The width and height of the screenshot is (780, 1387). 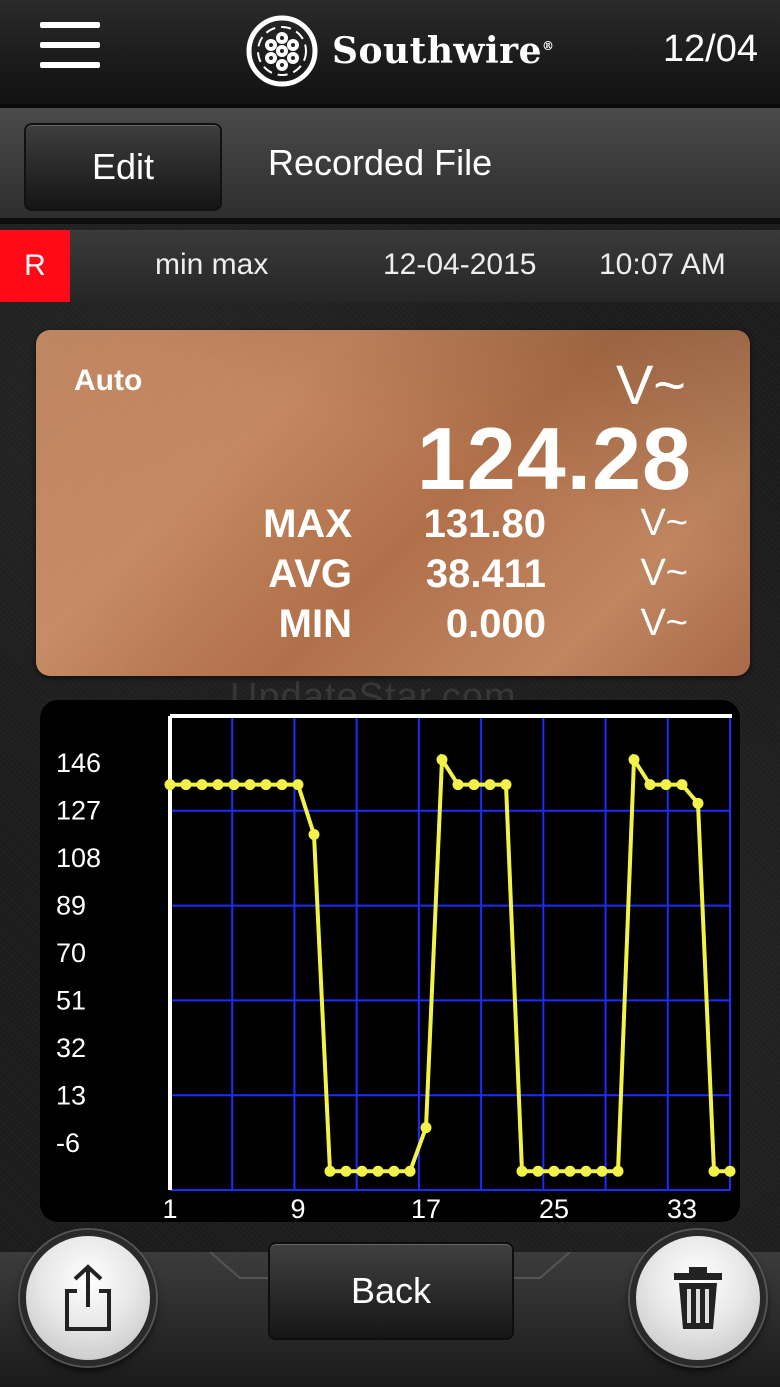 What do you see at coordinates (71, 906) in the screenshot?
I see `y-tick-label: 89` at bounding box center [71, 906].